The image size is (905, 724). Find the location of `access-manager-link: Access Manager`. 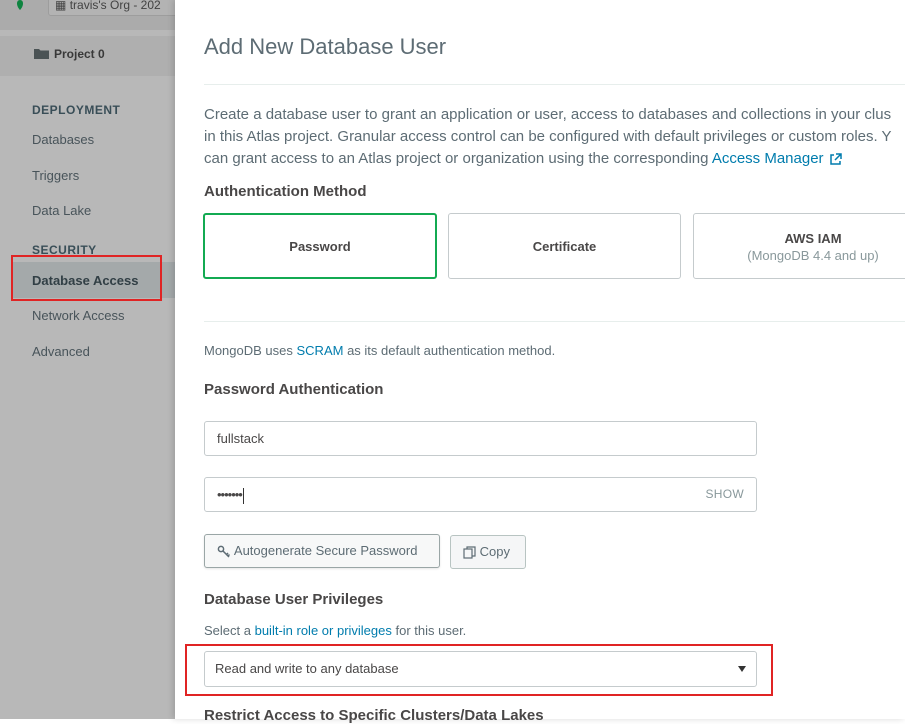

access-manager-link: Access Manager is located at coordinates (777, 158).